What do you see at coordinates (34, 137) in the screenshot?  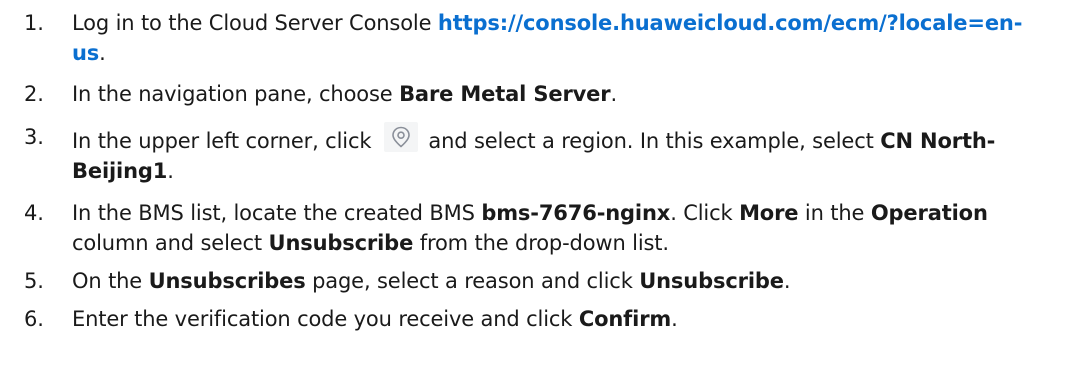 I see `step-number: 3.` at bounding box center [34, 137].